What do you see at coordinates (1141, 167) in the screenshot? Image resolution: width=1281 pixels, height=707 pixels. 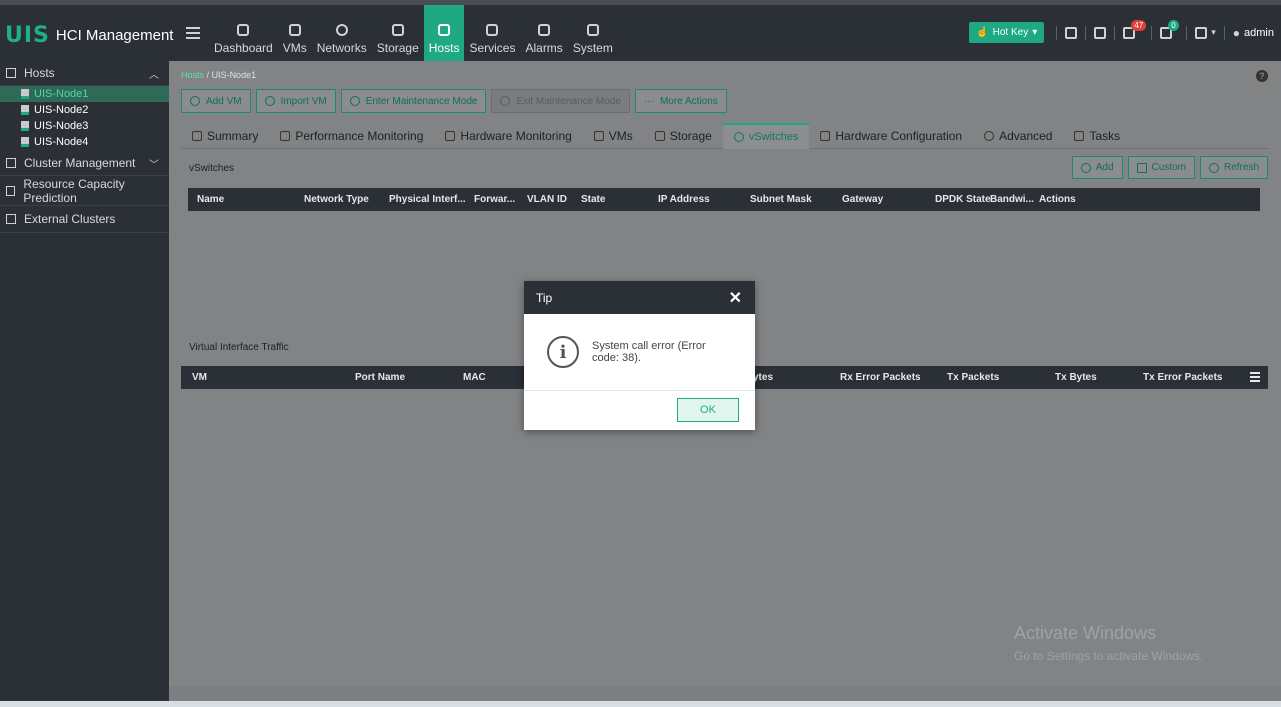 I see `custom-icon` at bounding box center [1141, 167].